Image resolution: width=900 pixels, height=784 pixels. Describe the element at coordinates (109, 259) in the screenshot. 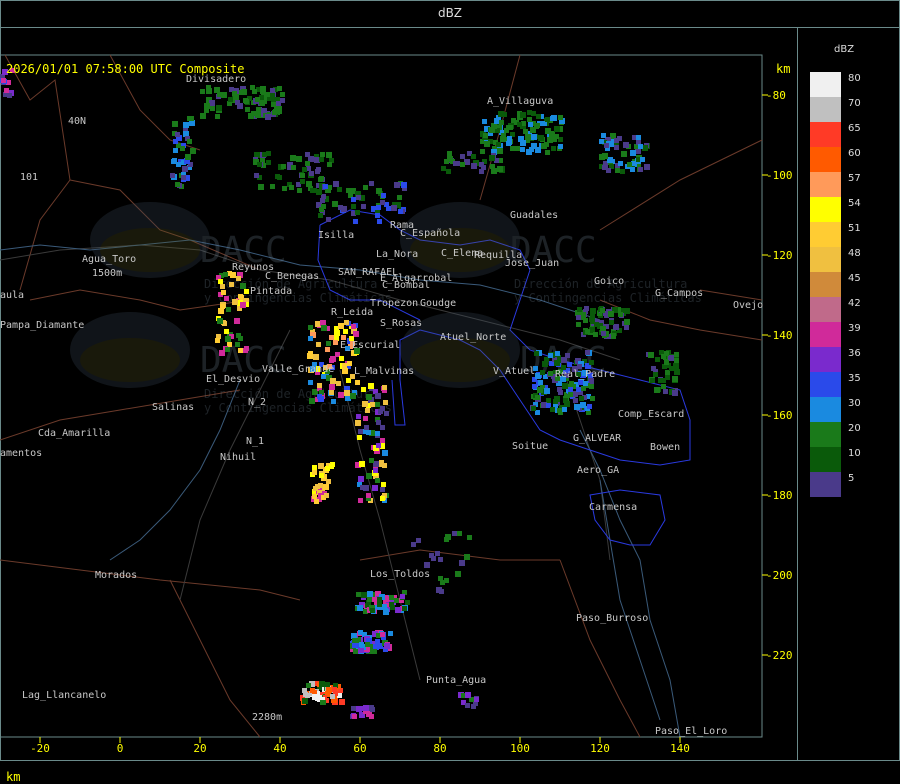

I see `place-label-agua-toro: Agua_Toro` at that location.